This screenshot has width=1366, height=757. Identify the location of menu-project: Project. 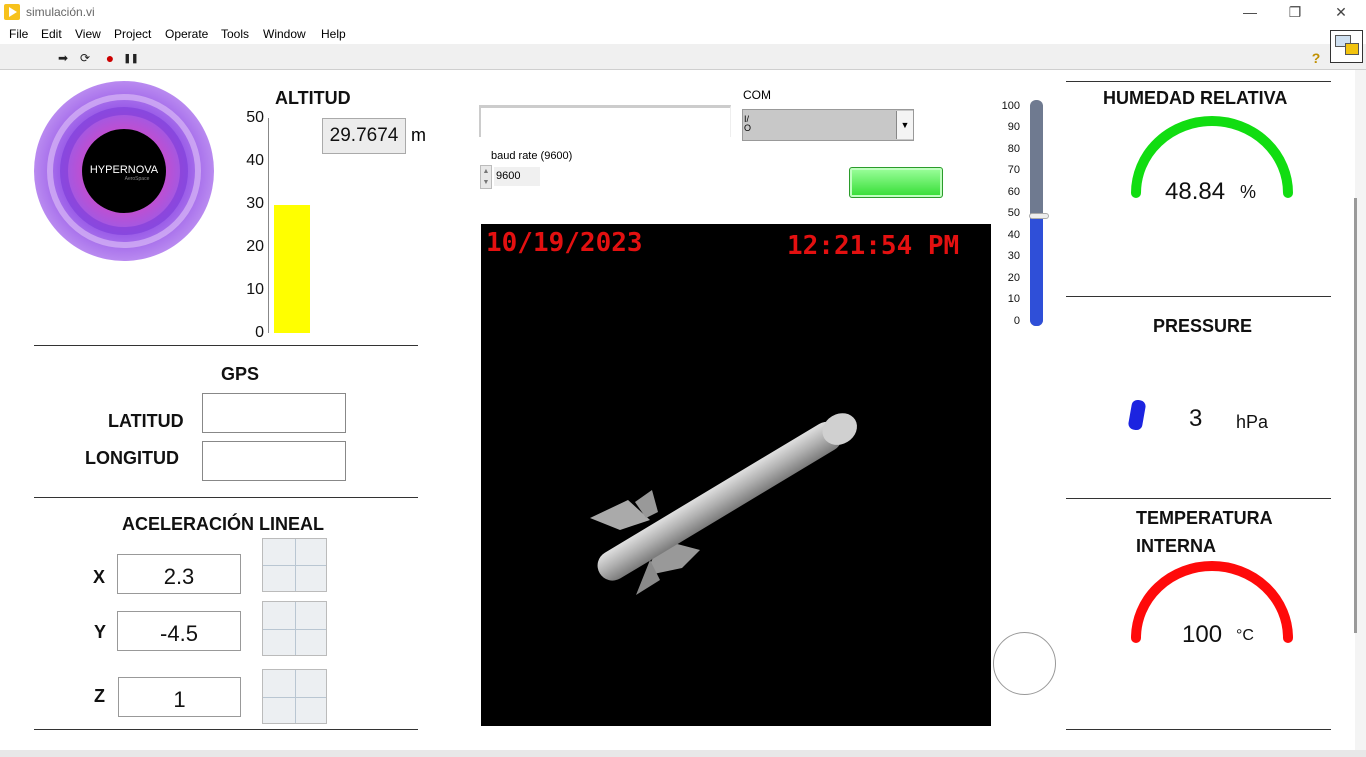
(132, 34).